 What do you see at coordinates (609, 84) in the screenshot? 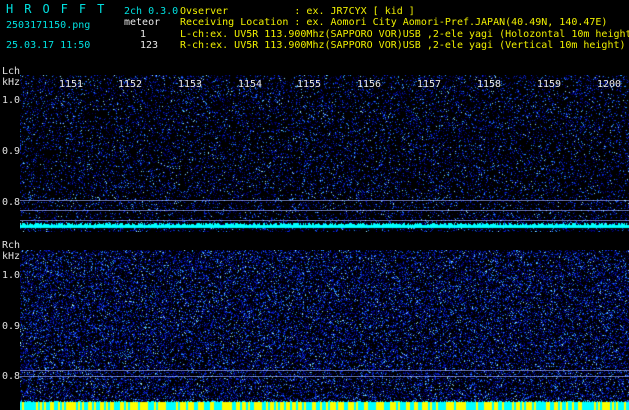
I see `time-label-1200: 1200` at bounding box center [609, 84].